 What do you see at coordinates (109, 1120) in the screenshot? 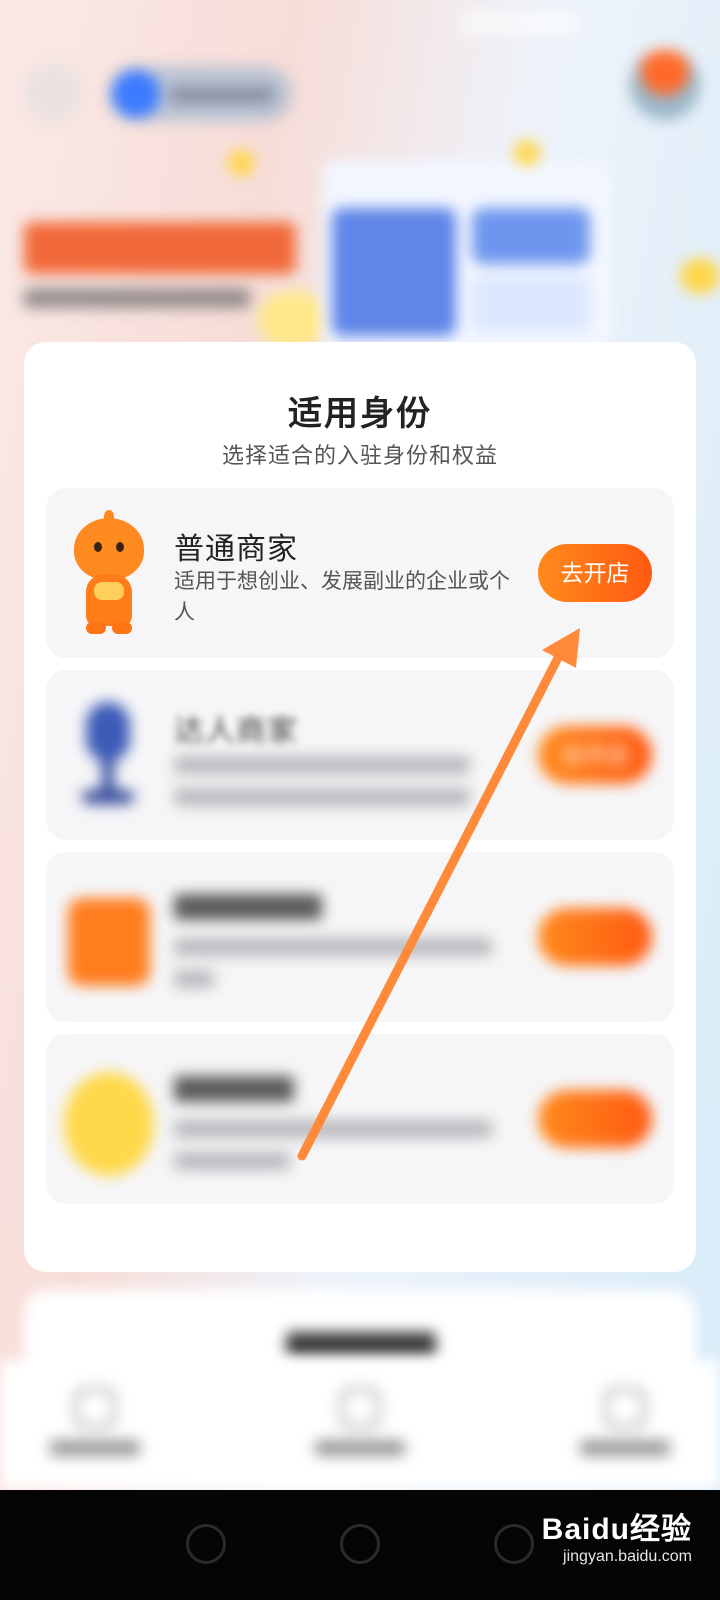
I see `coin-icon` at bounding box center [109, 1120].